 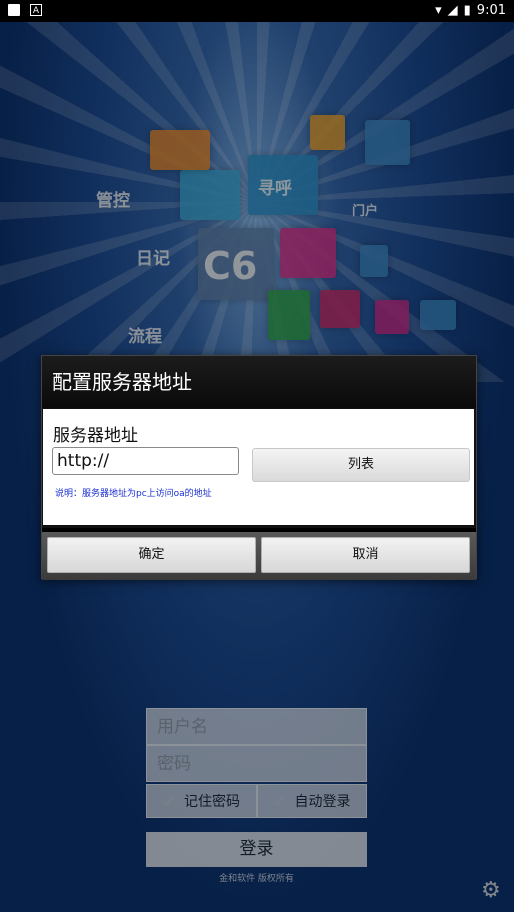 What do you see at coordinates (491, 10) in the screenshot?
I see `clock: 9:01` at bounding box center [491, 10].